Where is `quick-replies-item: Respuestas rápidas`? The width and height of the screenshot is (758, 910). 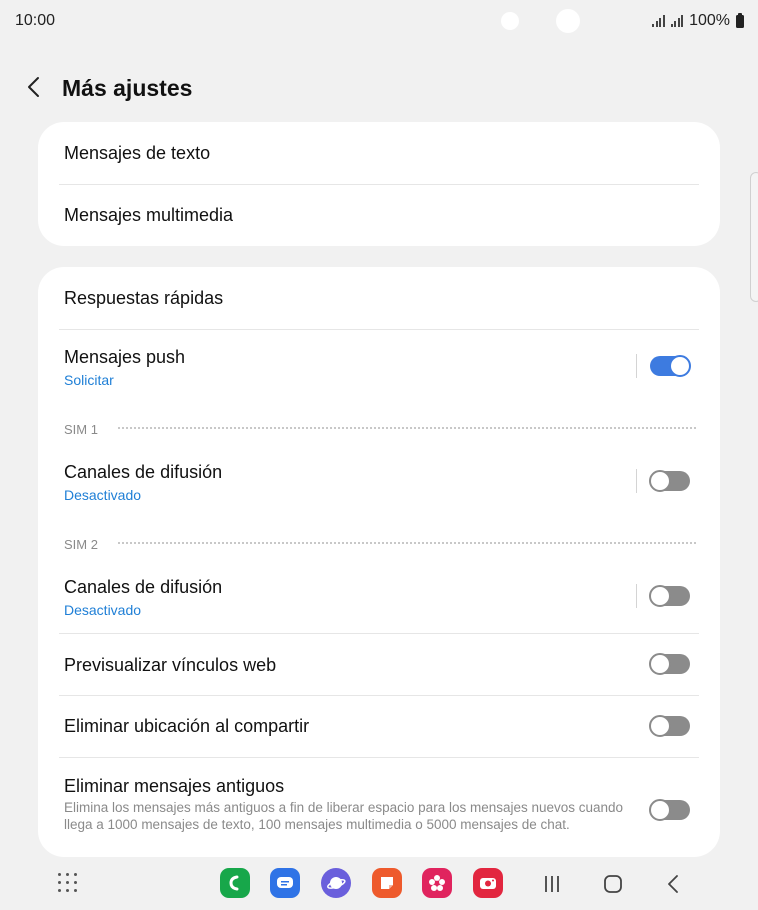
quick-replies-item: Respuestas rápidas is located at coordinates (379, 298).